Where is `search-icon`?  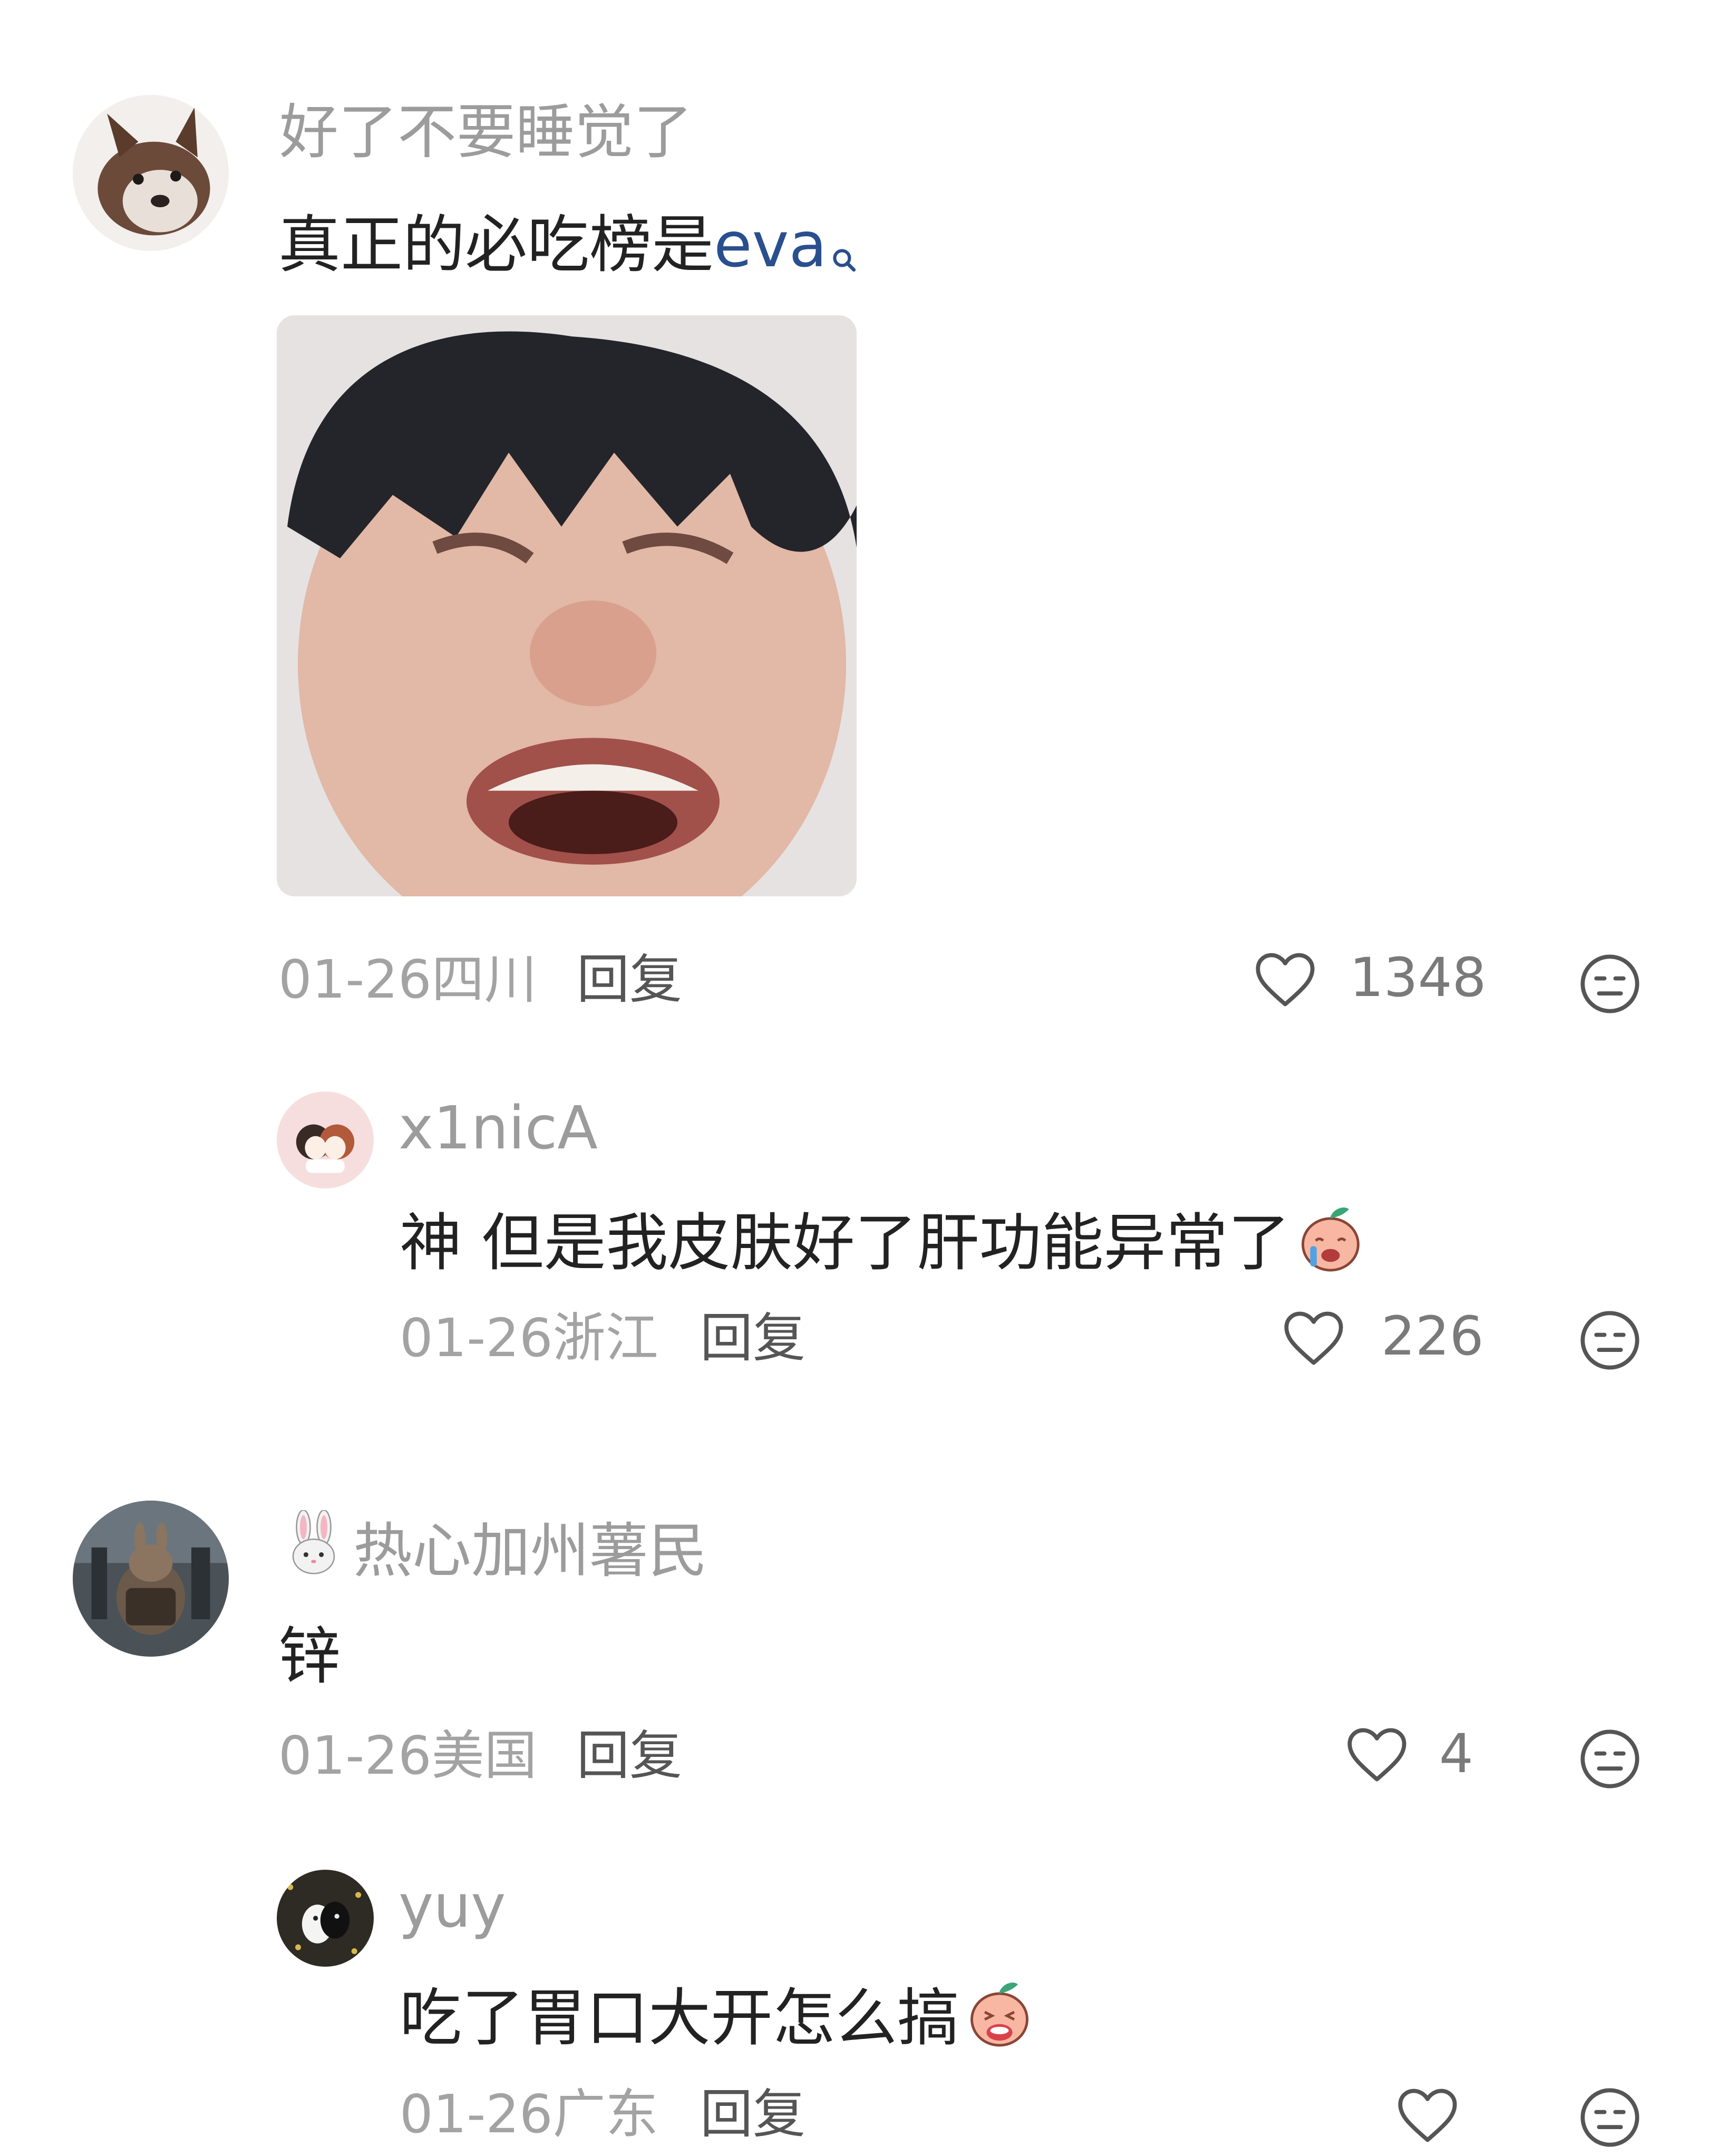 search-icon is located at coordinates (845, 254).